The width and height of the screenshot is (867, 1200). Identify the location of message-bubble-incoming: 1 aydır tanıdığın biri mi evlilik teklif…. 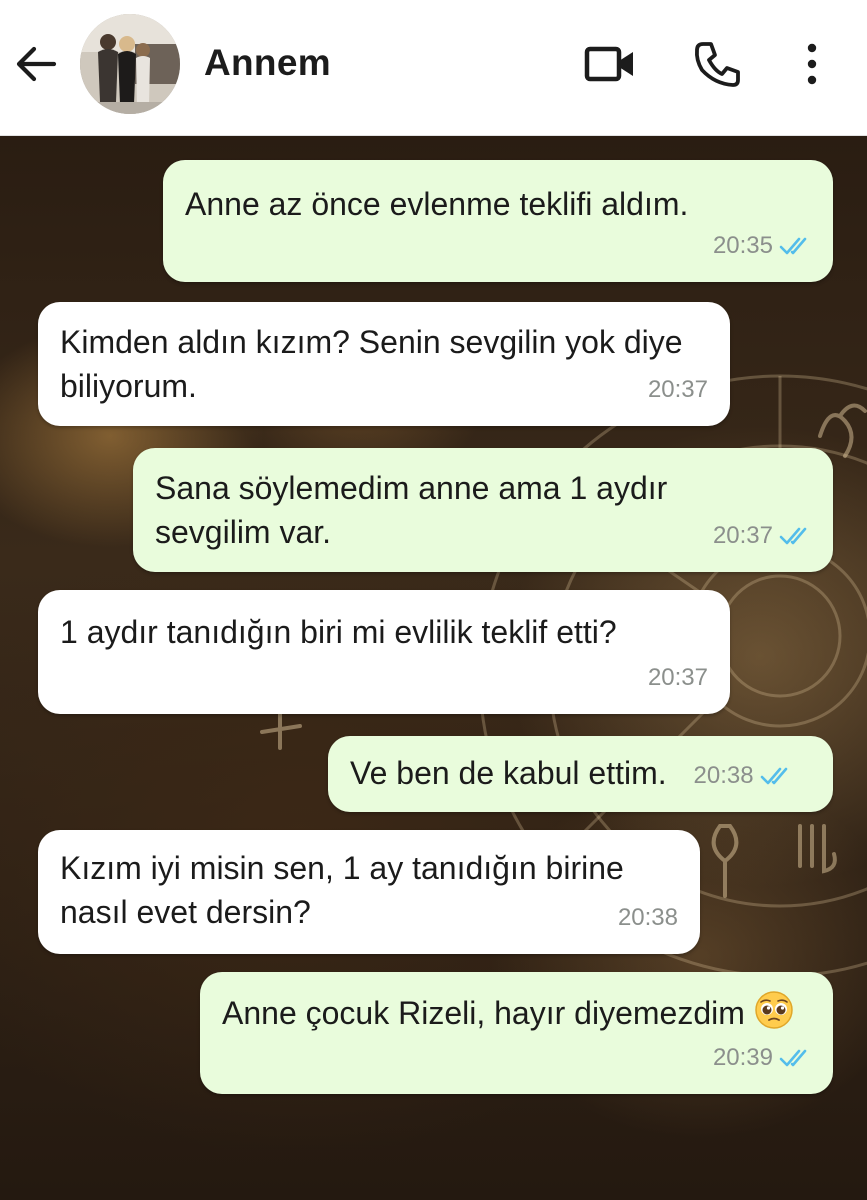
(384, 652).